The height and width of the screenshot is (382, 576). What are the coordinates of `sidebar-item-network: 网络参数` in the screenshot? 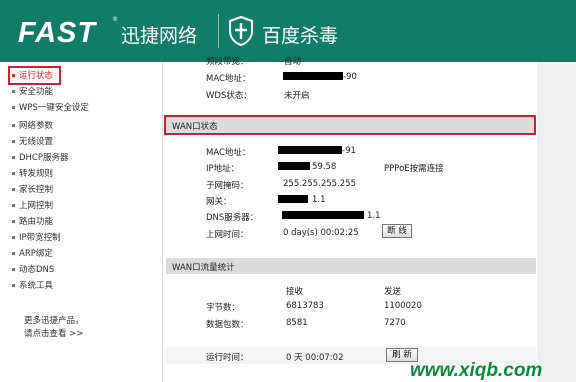 It's located at (32, 126).